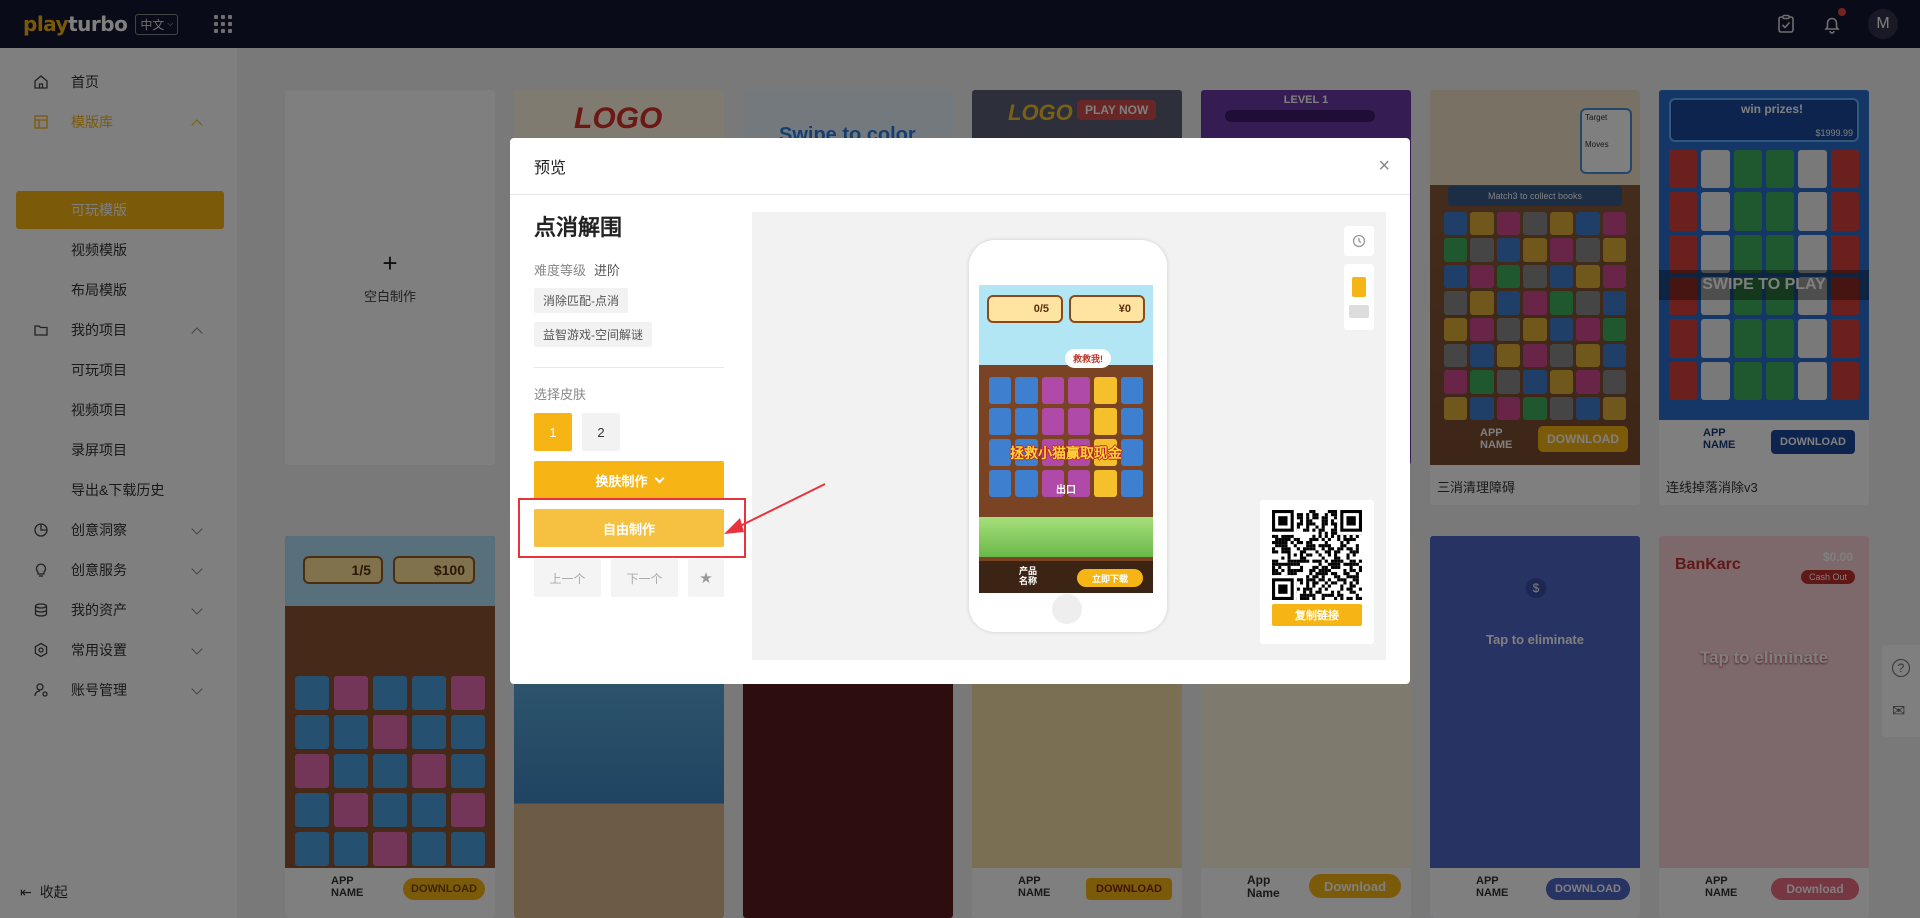  I want to click on orientation-toggle, so click(1359, 297).